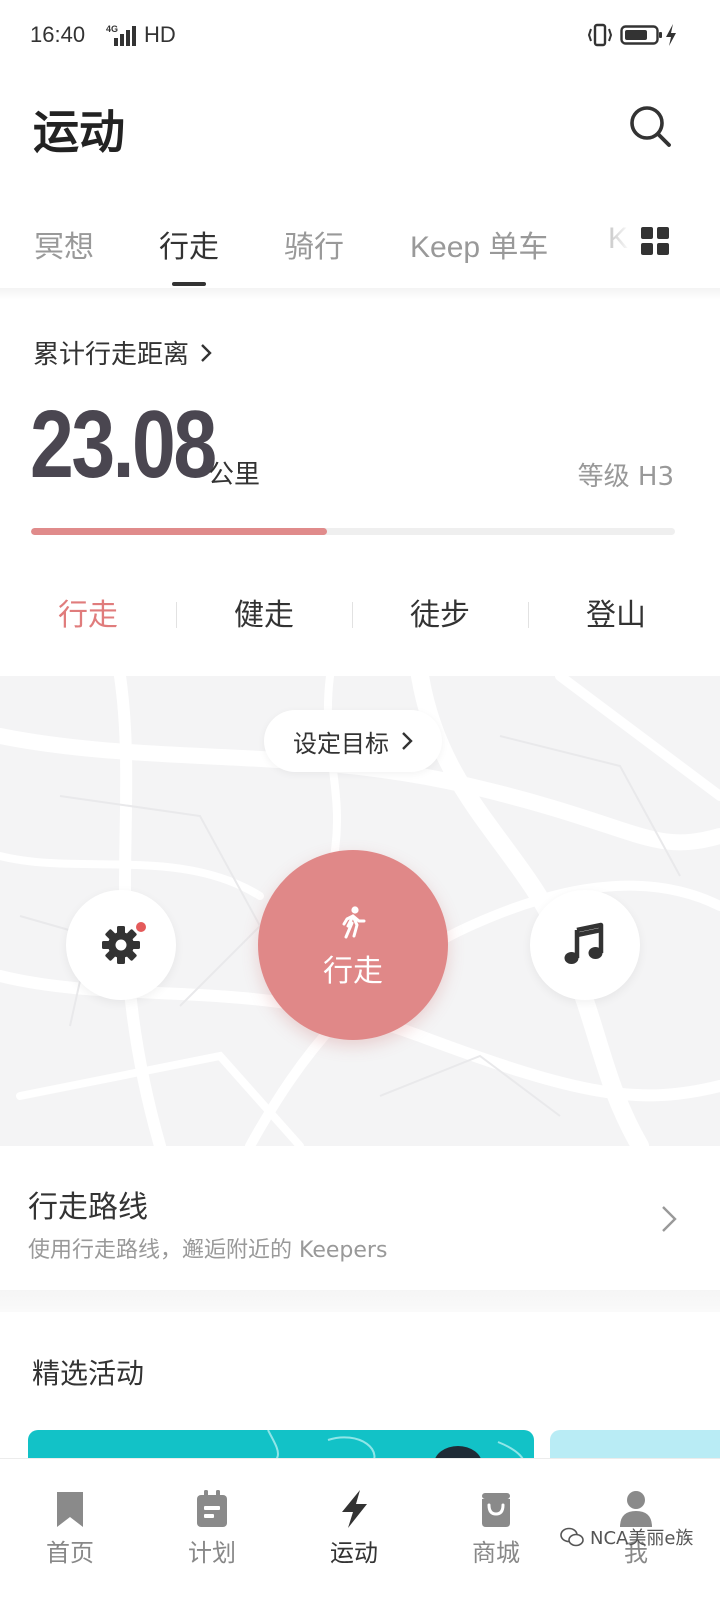  I want to click on nav-shop-label: 商城, so click(496, 1553).